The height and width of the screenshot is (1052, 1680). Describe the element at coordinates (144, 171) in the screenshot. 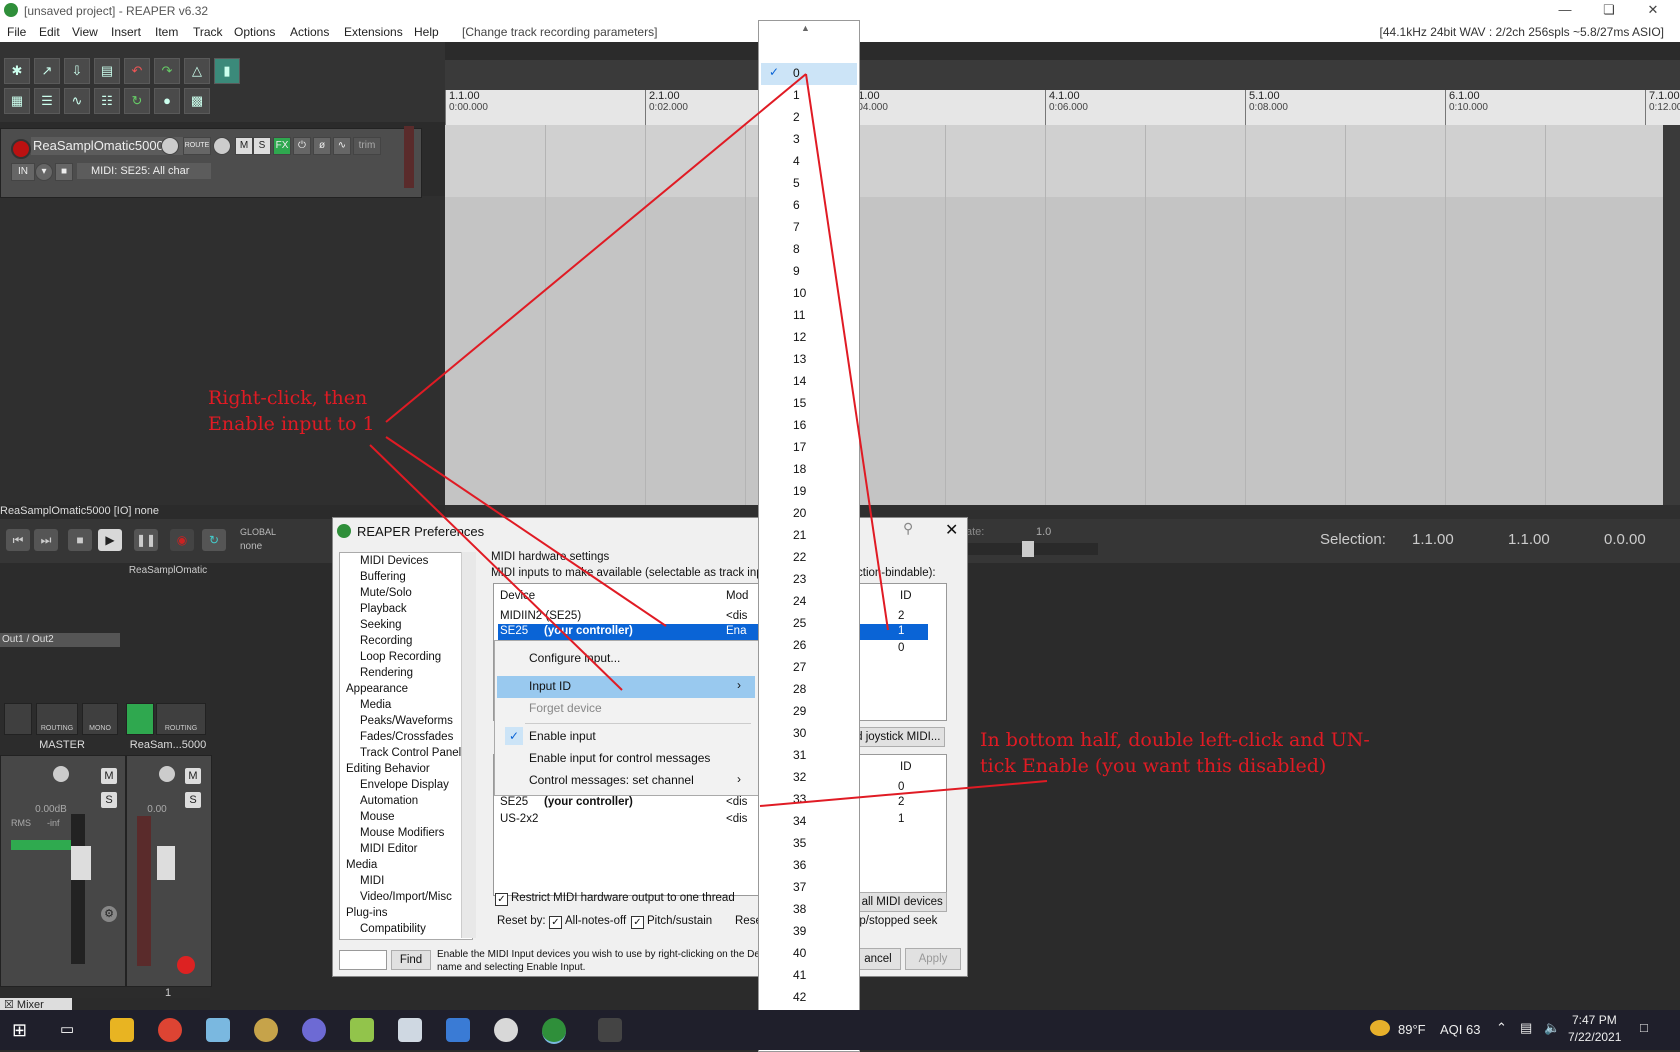

I see `record-input-selector: MIDI: SE25: All char` at that location.